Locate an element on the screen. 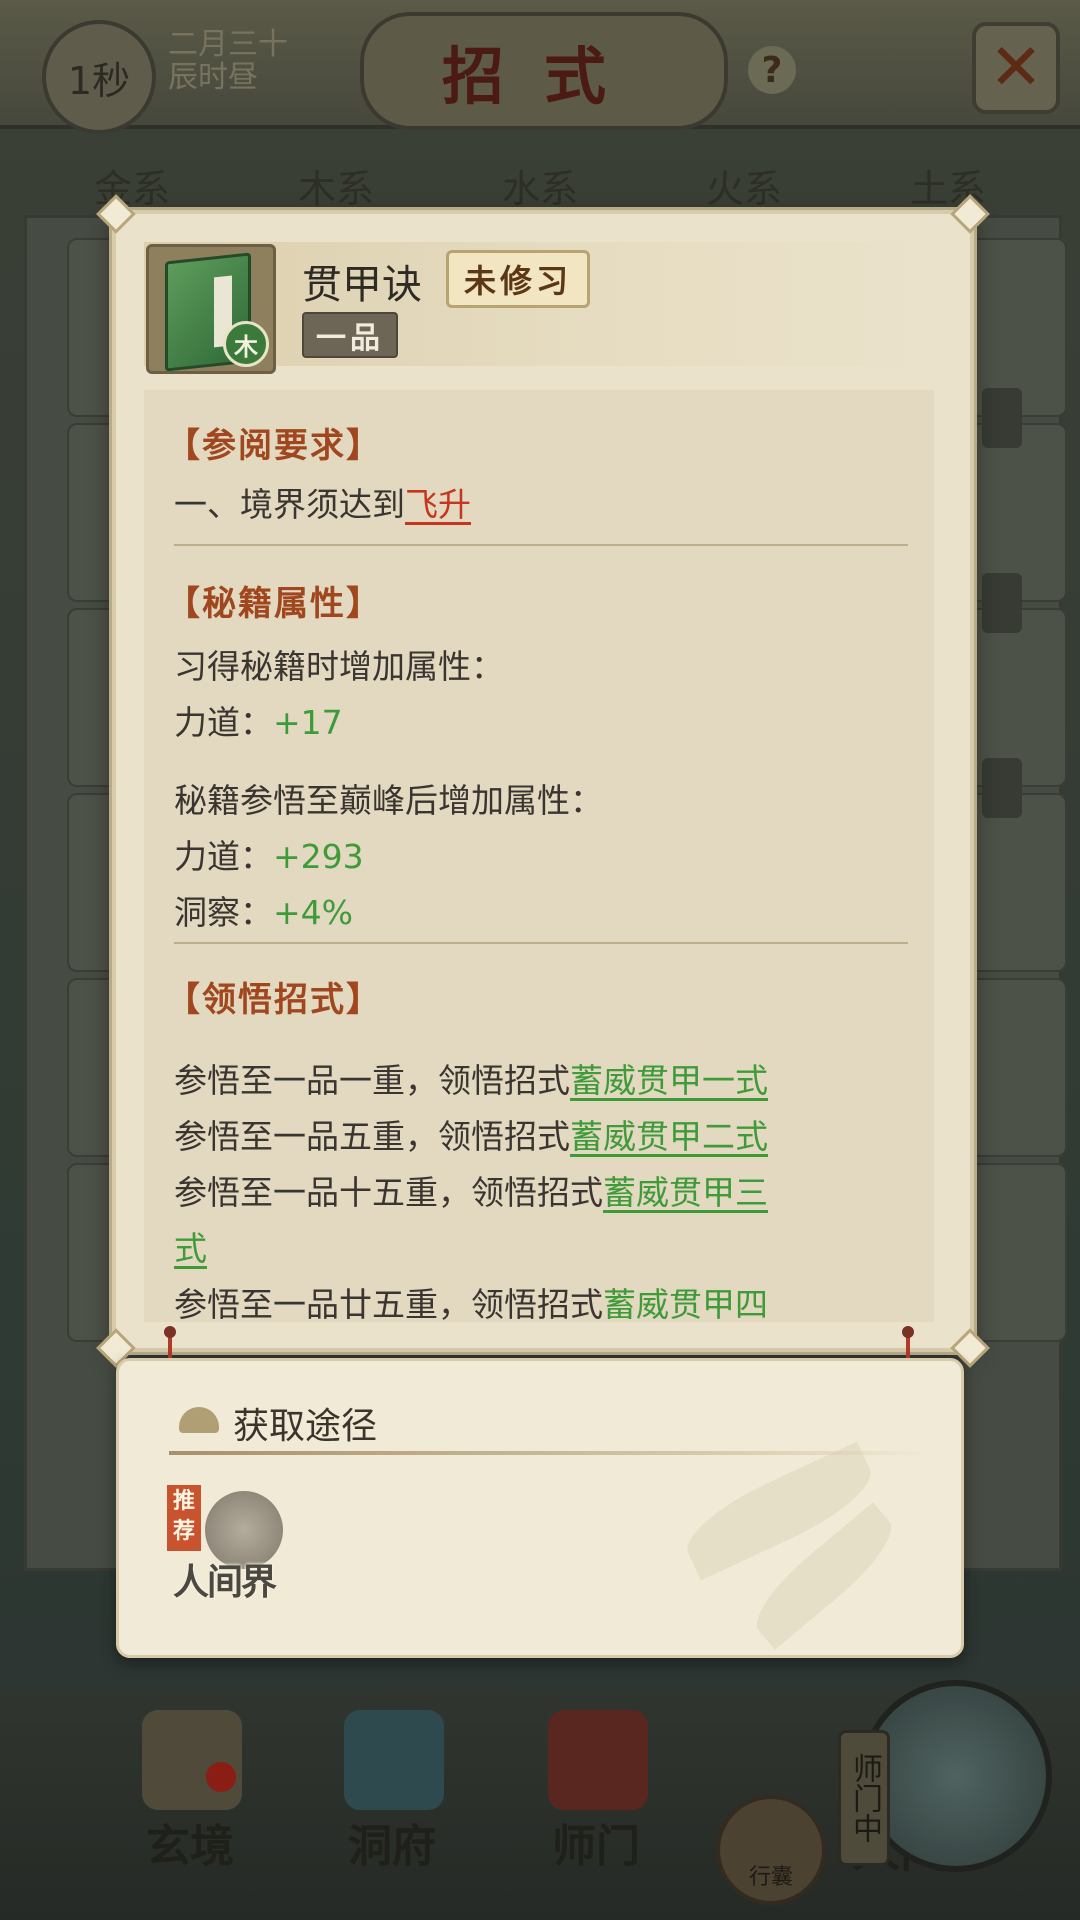 This screenshot has height=1920, width=1080. move-link: 式 is located at coordinates (190, 1248).